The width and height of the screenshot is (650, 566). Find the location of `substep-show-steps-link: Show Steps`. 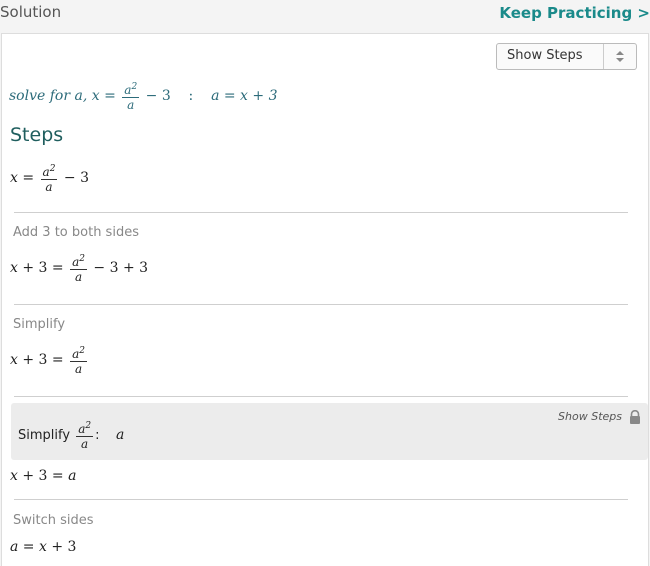

substep-show-steps-link: Show Steps is located at coordinates (590, 416).